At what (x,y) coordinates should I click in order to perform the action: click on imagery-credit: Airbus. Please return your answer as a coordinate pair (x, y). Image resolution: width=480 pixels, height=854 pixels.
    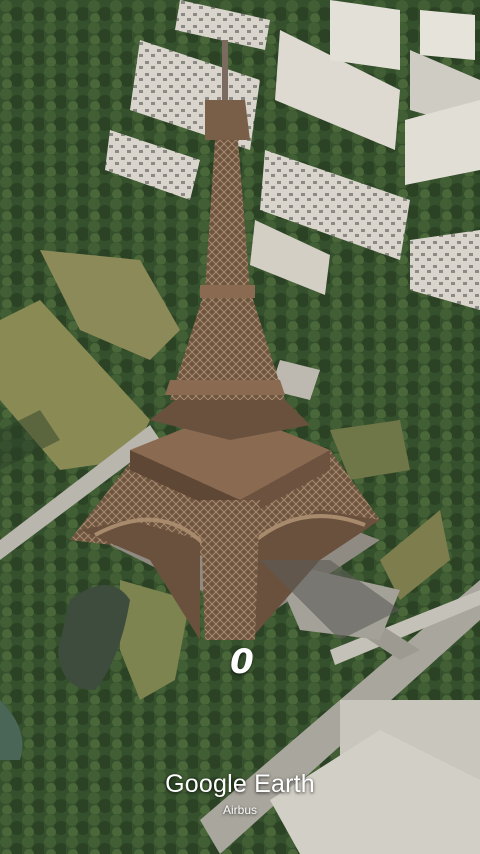
    Looking at the image, I should click on (239, 810).